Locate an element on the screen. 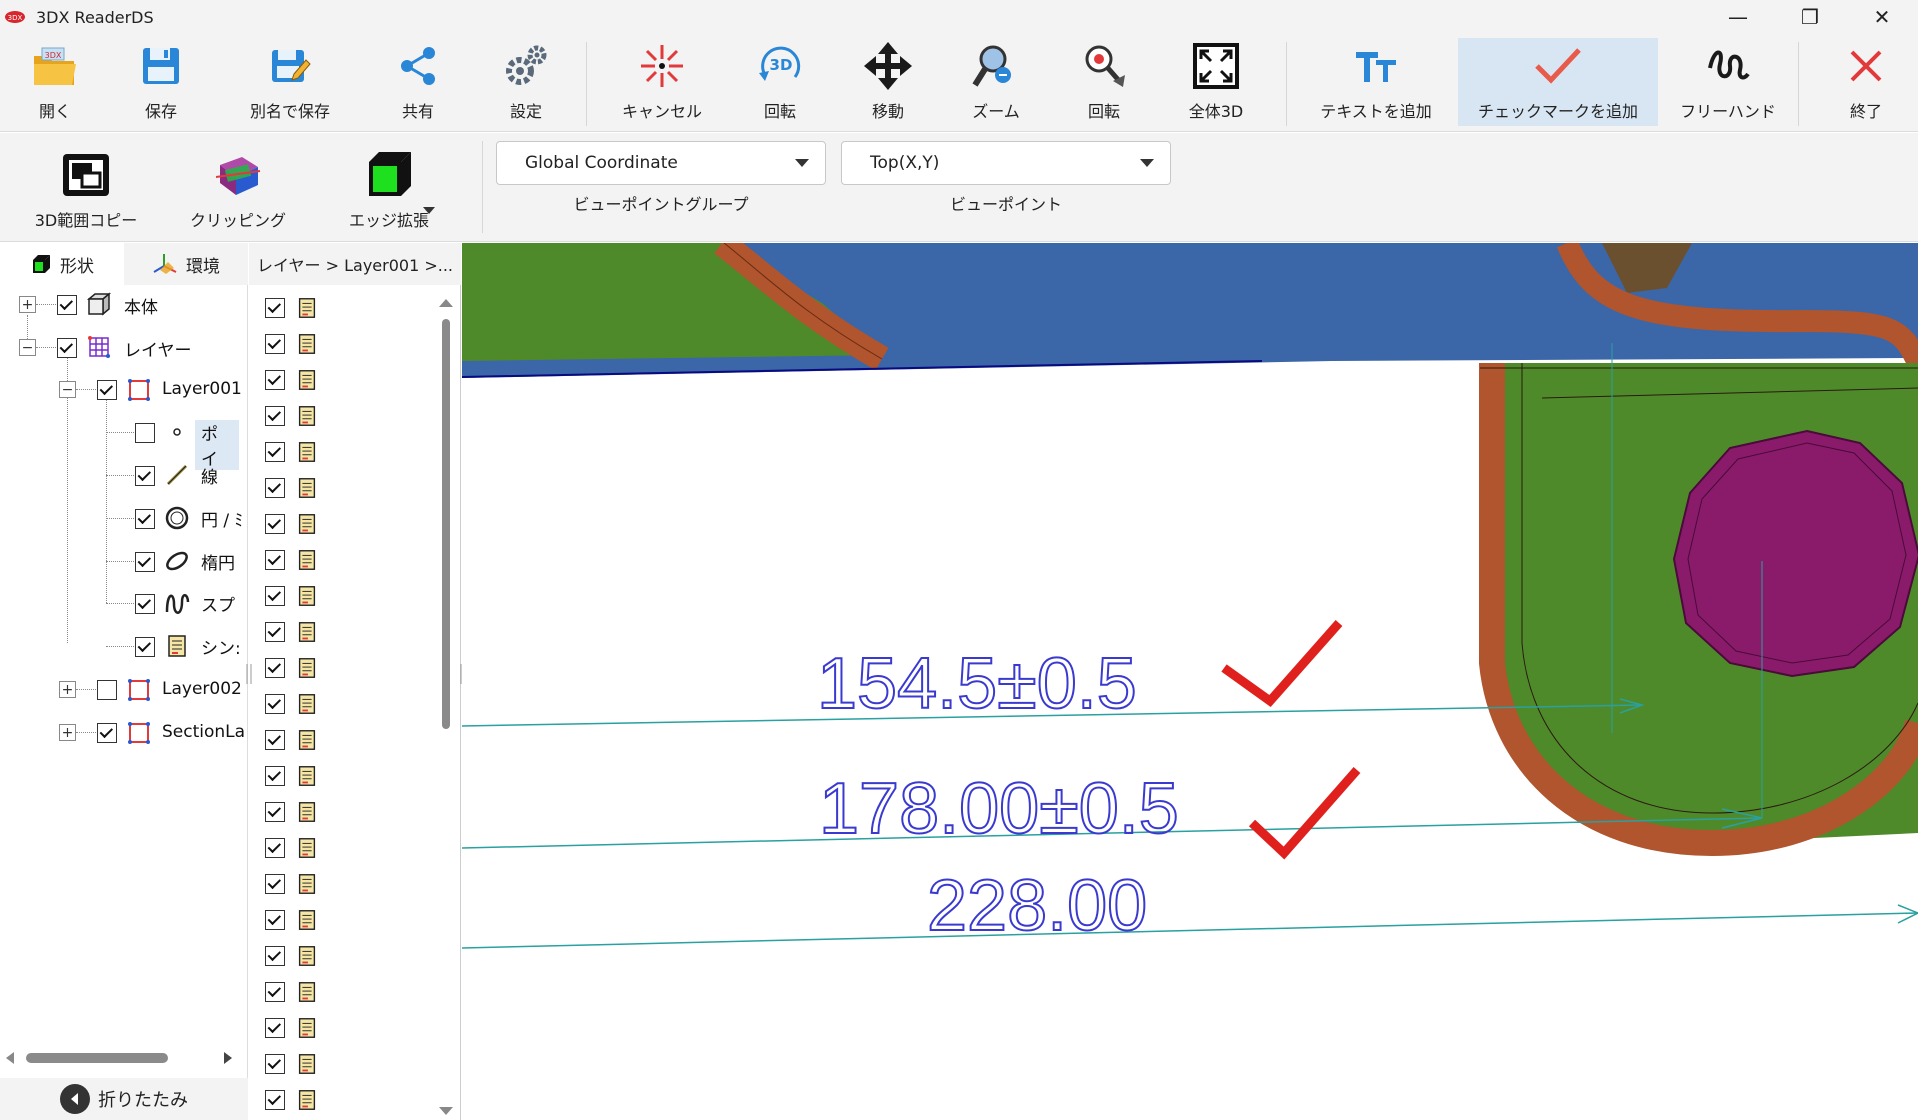 The width and height of the screenshot is (1918, 1120). rotate-3d-button: 3D 回転 is located at coordinates (780, 82).